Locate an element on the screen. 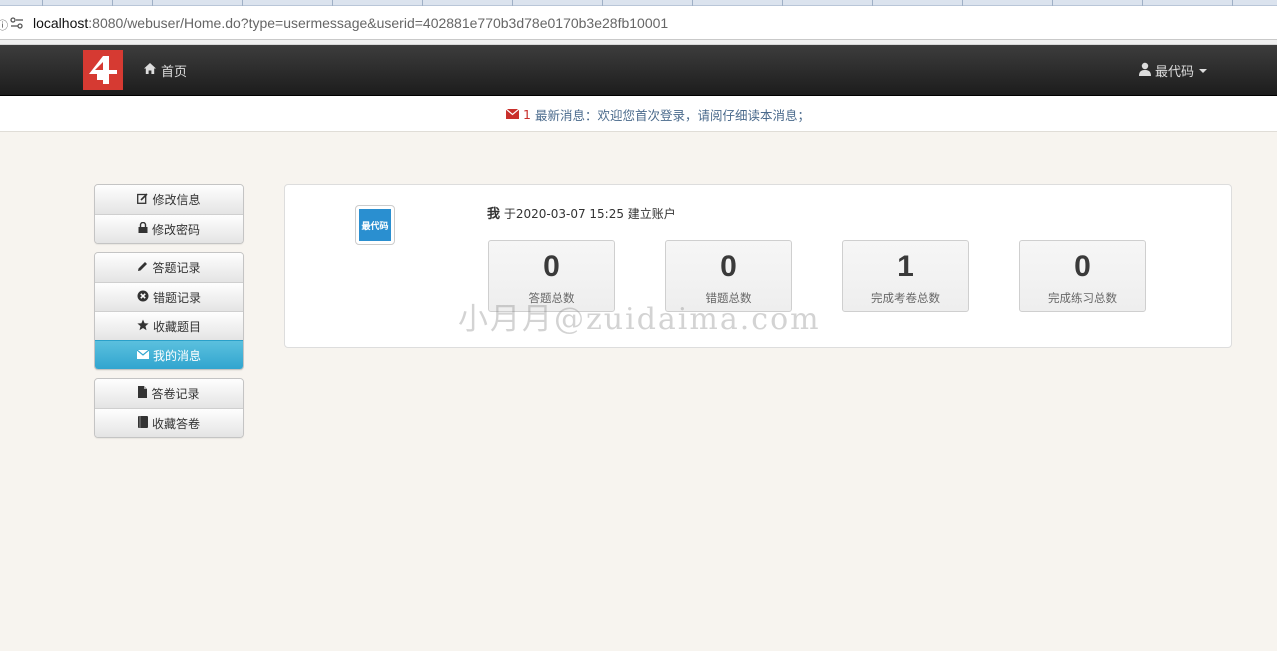  avatar: 最代码 is located at coordinates (375, 225).